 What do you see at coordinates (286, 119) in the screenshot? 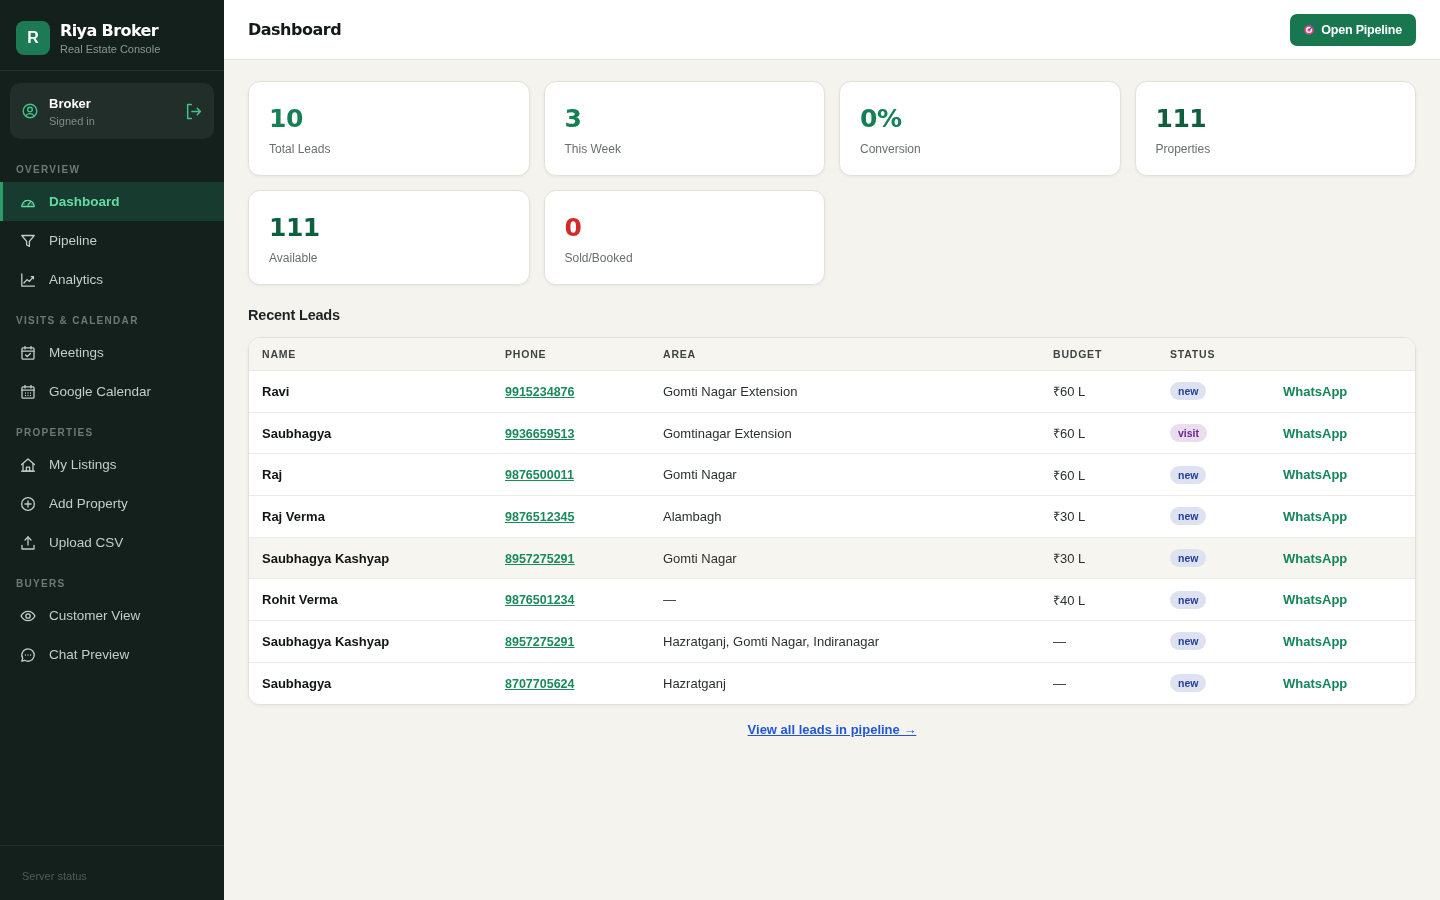
I see `stat-value: 10` at bounding box center [286, 119].